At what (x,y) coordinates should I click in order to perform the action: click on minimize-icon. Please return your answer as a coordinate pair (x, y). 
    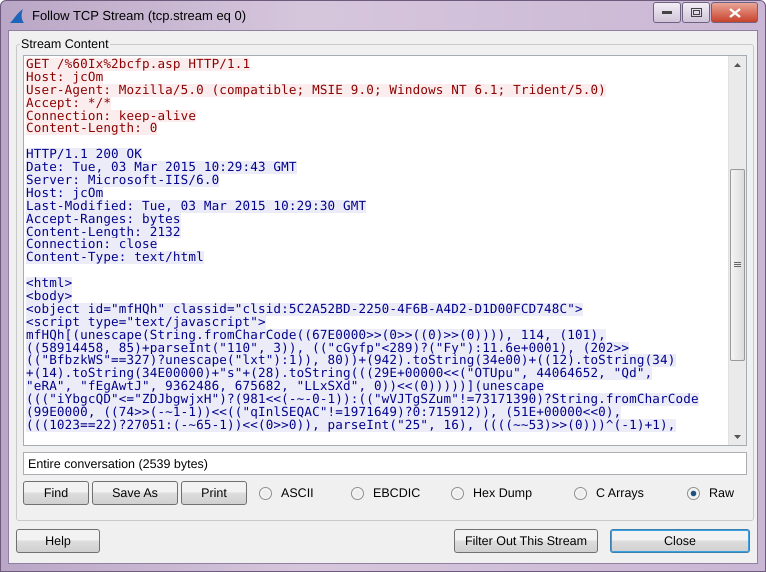
    Looking at the image, I should click on (667, 12).